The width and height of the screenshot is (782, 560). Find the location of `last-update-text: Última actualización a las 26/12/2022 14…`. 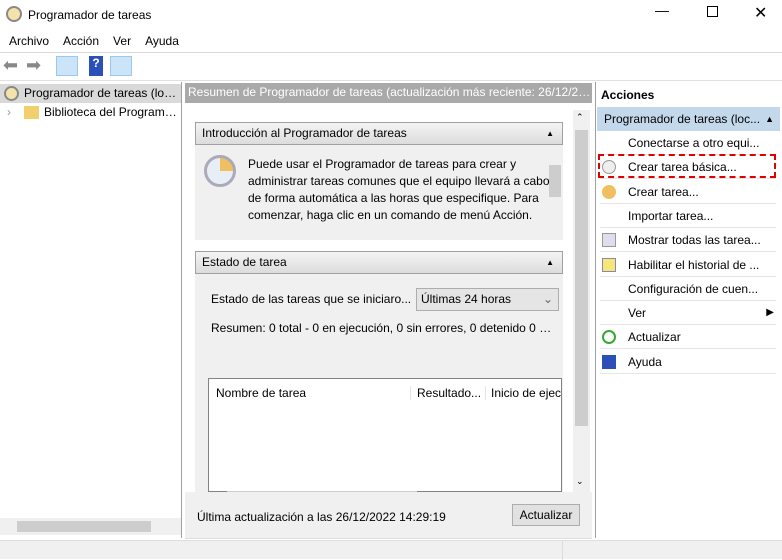

last-update-text: Última actualización a las 26/12/2022 14… is located at coordinates (321, 517).